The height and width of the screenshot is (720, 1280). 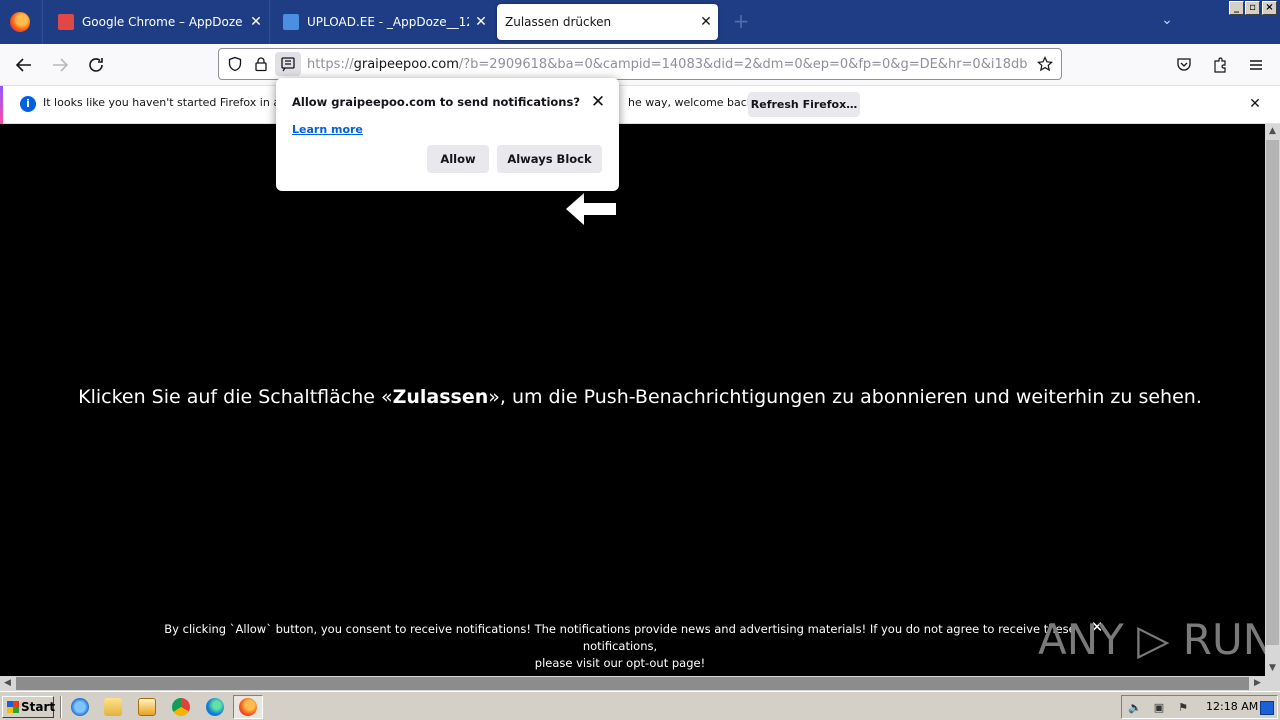 I want to click on tab-upload-ee: UPLOAD.EE - _AppDoze__122.0.6 ✕, so click(x=381, y=22).